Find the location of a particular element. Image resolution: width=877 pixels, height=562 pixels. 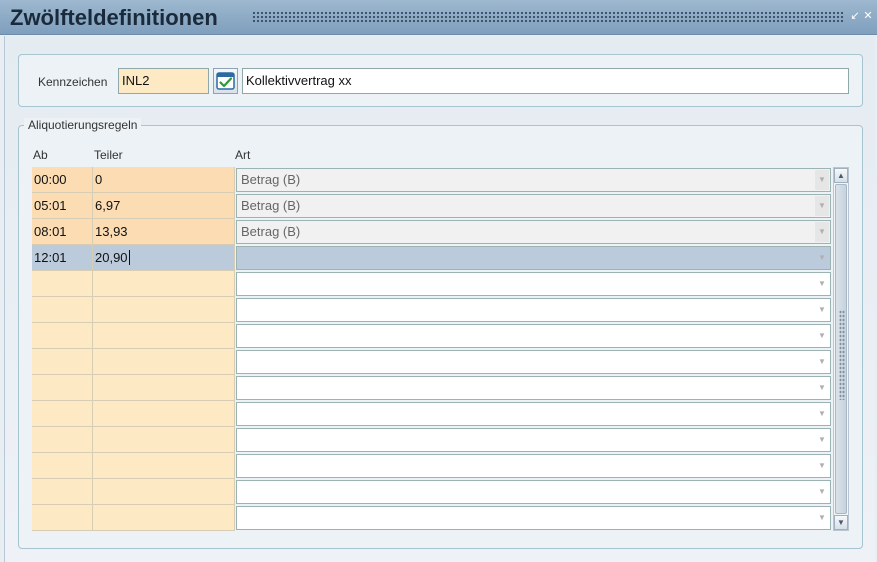

table-row: 00:00 0 Betrag (B) ▼ is located at coordinates (431, 180).